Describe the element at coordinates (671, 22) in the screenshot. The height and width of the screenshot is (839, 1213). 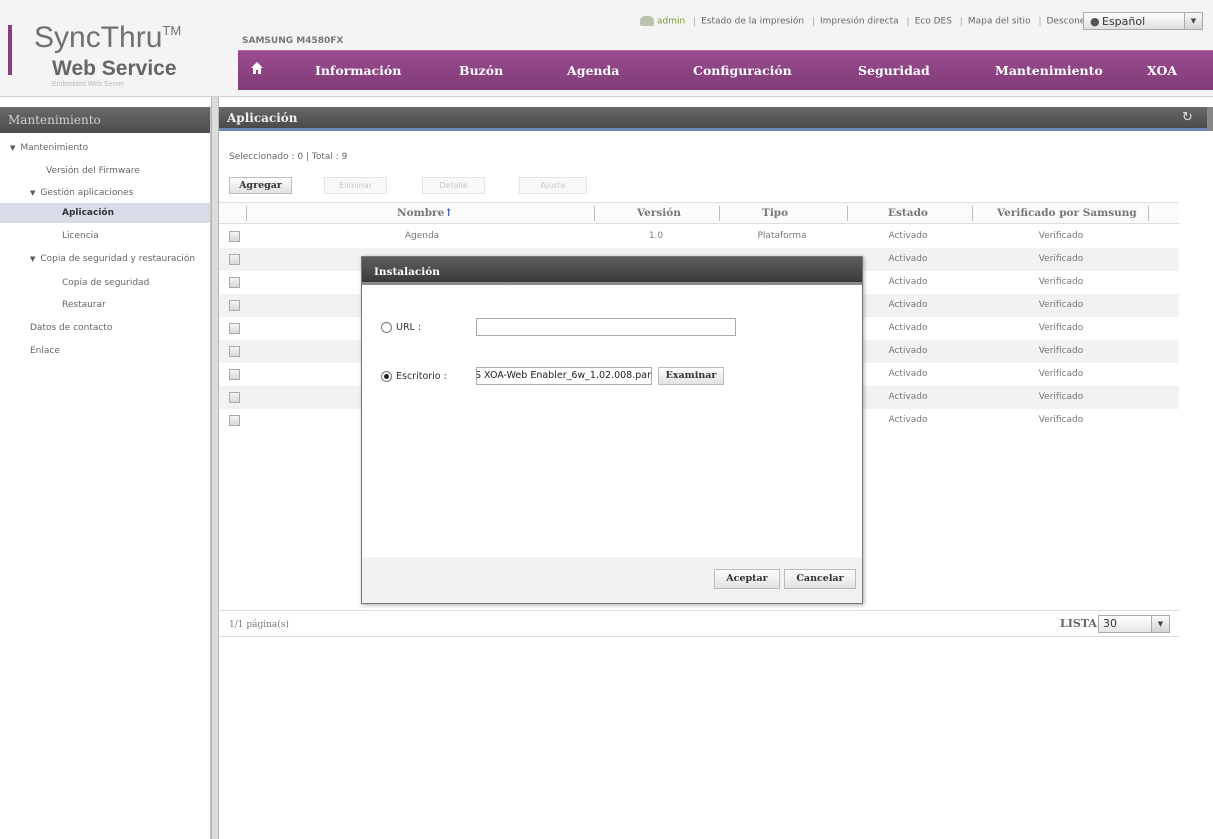
I see `user-link: admin` at that location.